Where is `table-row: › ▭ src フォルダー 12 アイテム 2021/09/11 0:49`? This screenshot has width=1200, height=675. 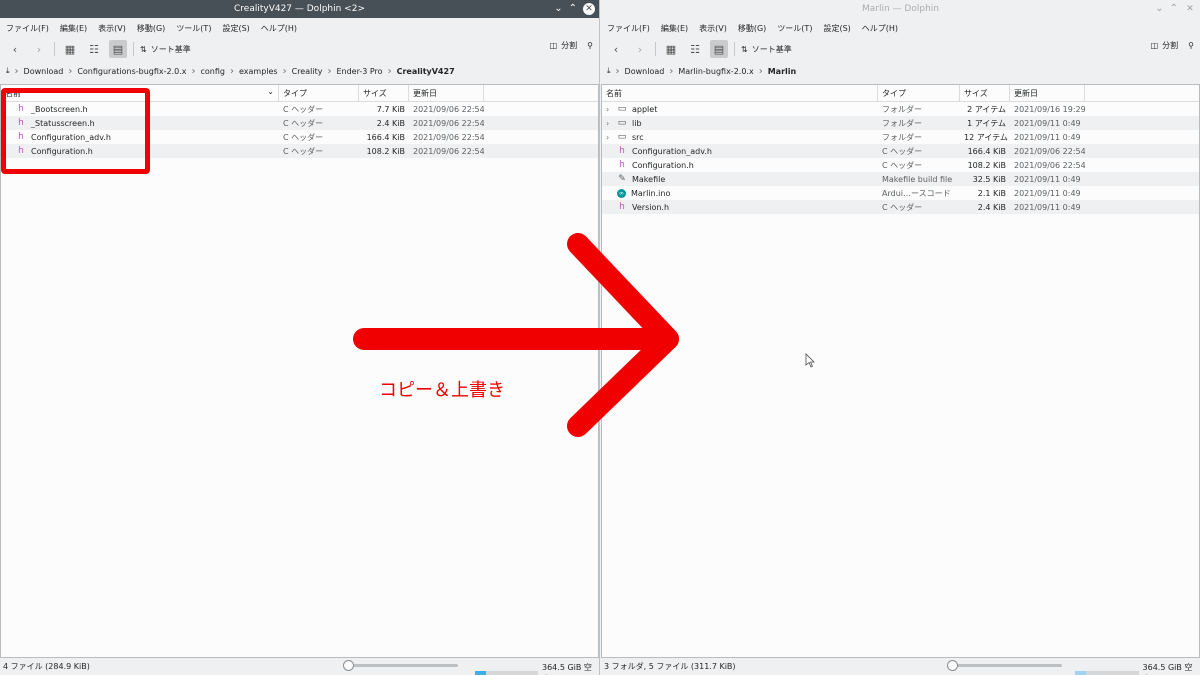 table-row: › ▭ src フォルダー 12 アイテム 2021/09/11 0:49 is located at coordinates (900, 137).